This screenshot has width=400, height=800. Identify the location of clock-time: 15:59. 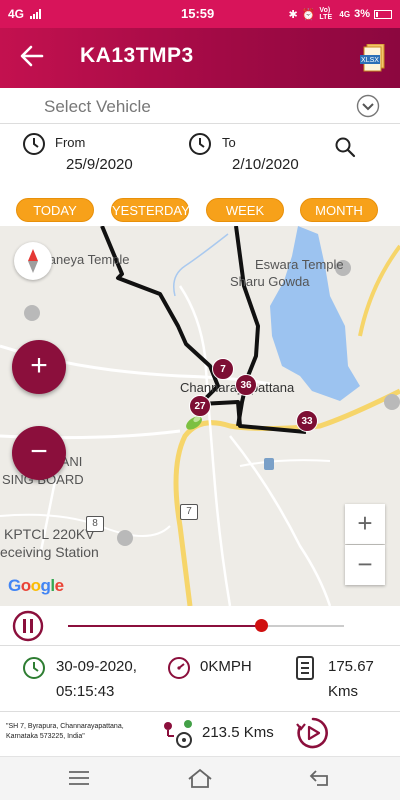
(198, 13).